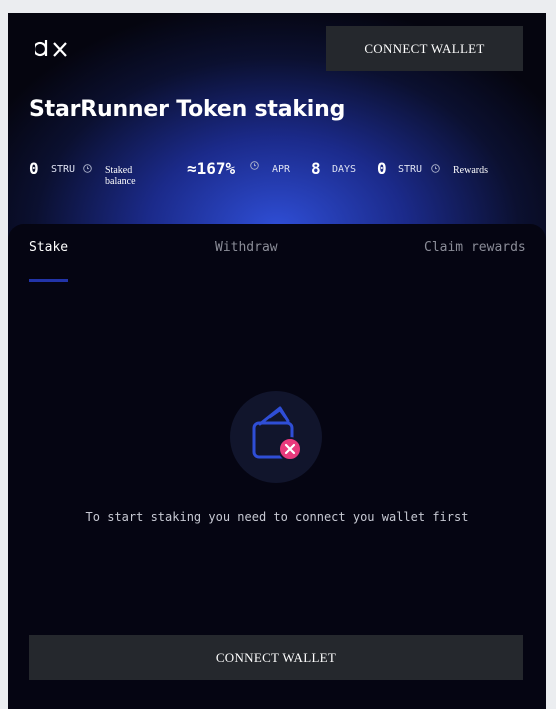 The width and height of the screenshot is (556, 709). Describe the element at coordinates (410, 169) in the screenshot. I see `rewards-unit: STRU` at that location.